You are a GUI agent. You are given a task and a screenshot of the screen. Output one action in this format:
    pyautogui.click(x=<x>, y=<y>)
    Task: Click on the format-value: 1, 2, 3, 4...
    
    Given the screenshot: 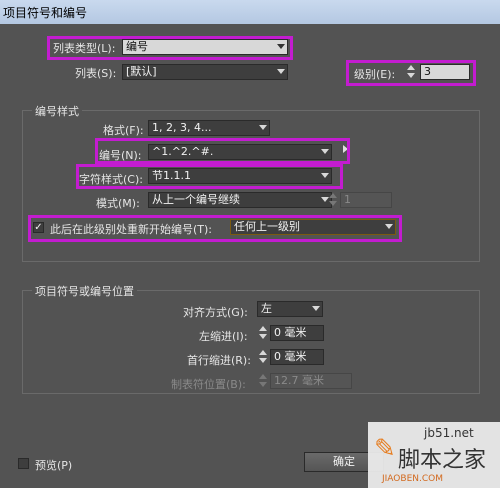 What is the action you would take?
    pyautogui.click(x=182, y=127)
    